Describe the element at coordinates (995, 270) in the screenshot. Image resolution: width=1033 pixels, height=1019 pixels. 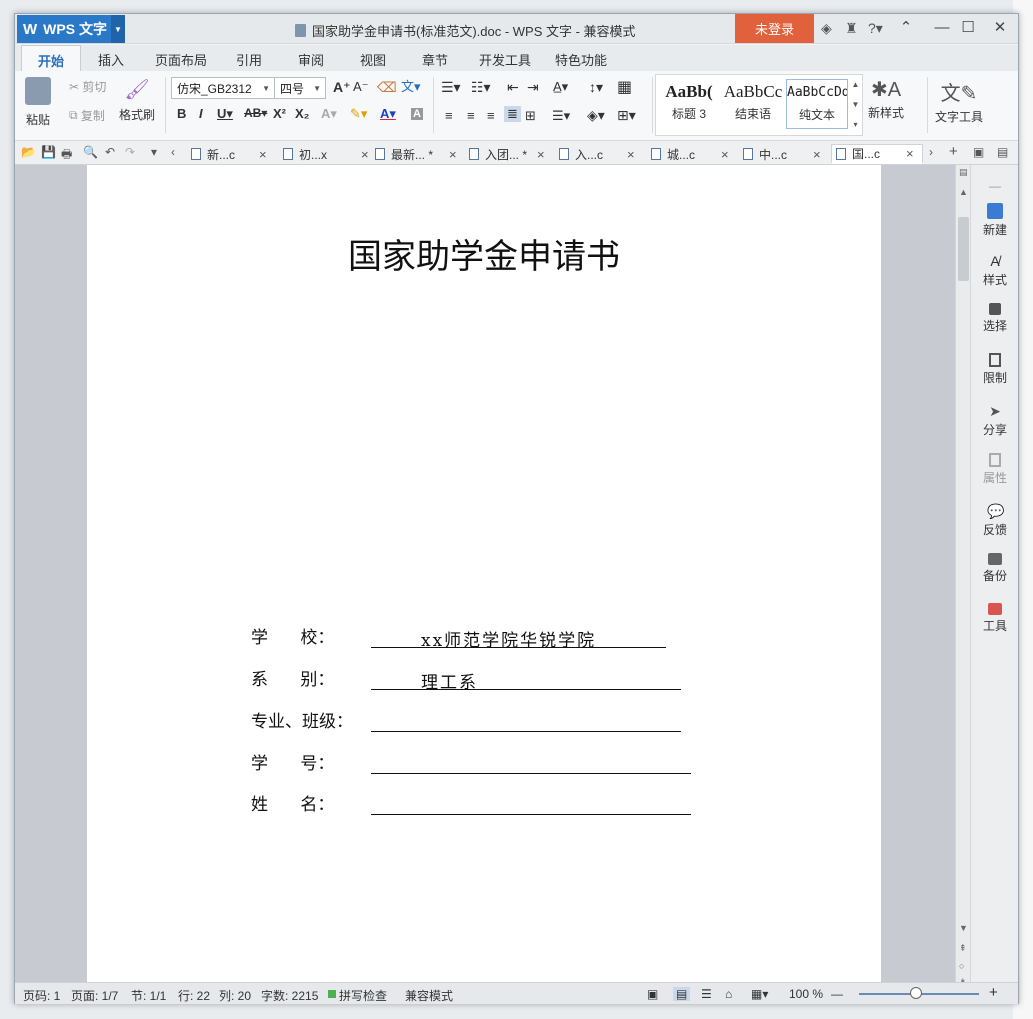
I see `panel-style-button: A̸ 样式` at that location.